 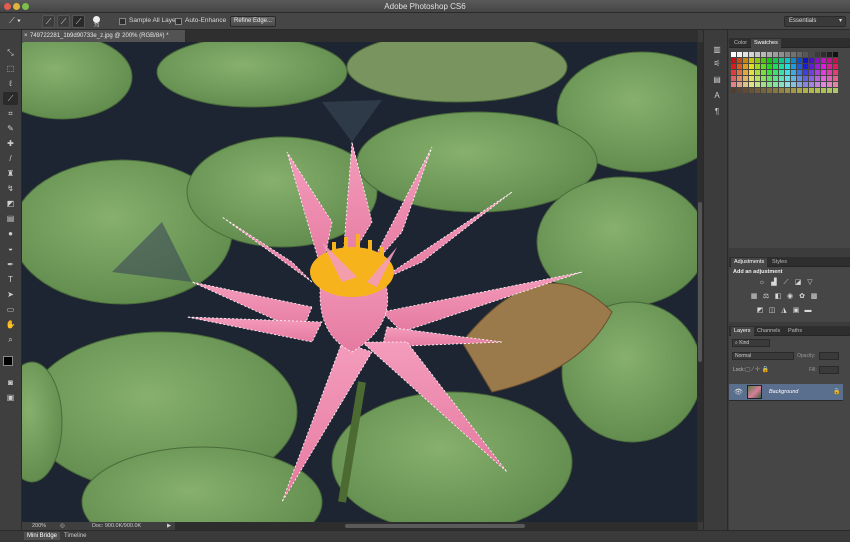 I want to click on subtract-from-selection-icon: ⟋, so click(x=78, y=21).